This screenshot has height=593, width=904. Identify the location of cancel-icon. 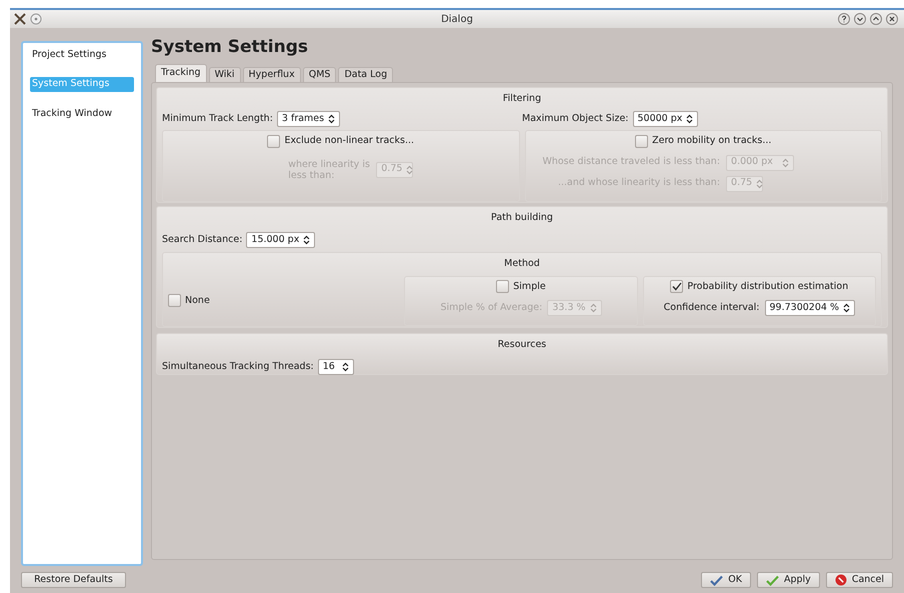
(840, 580).